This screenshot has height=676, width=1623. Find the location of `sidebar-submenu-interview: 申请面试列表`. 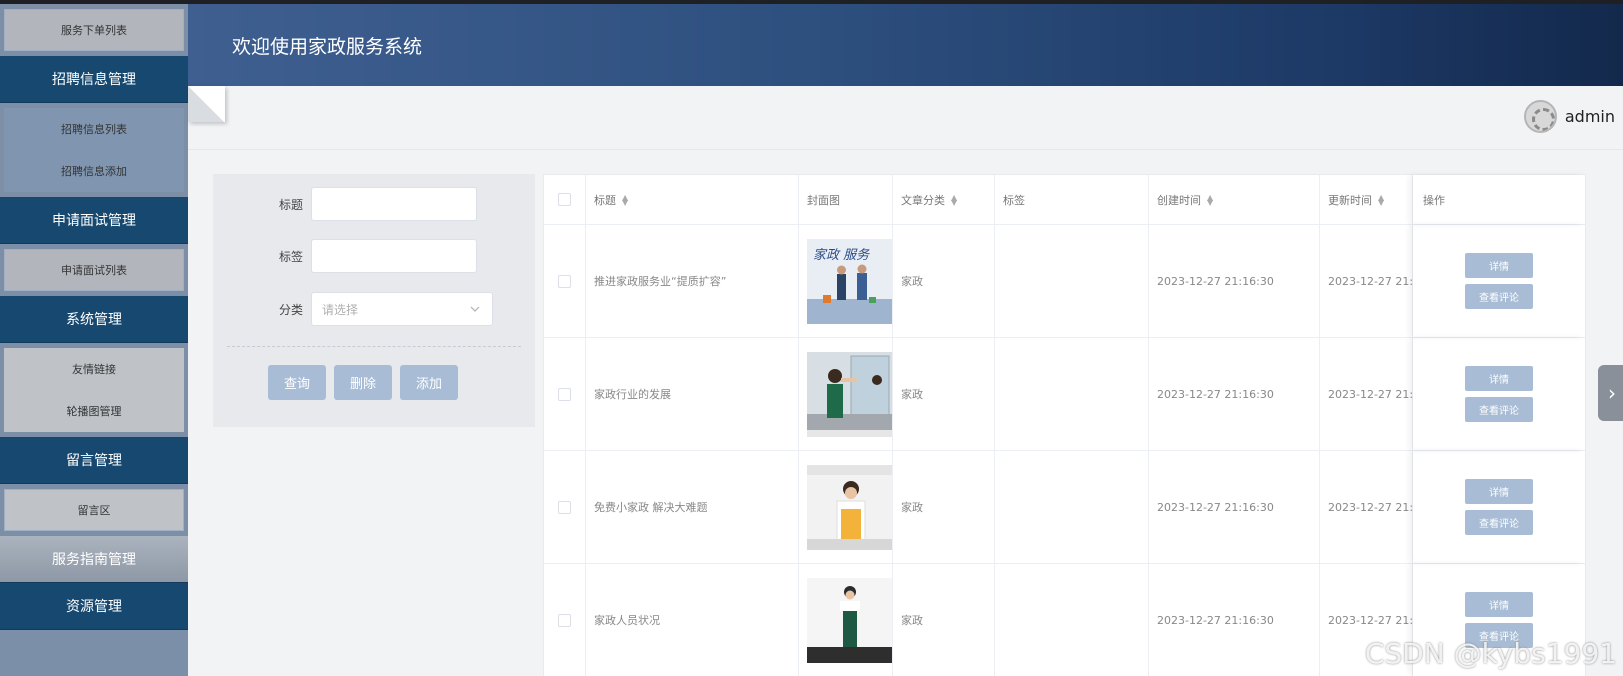

sidebar-submenu-interview: 申请面试列表 is located at coordinates (94, 270).